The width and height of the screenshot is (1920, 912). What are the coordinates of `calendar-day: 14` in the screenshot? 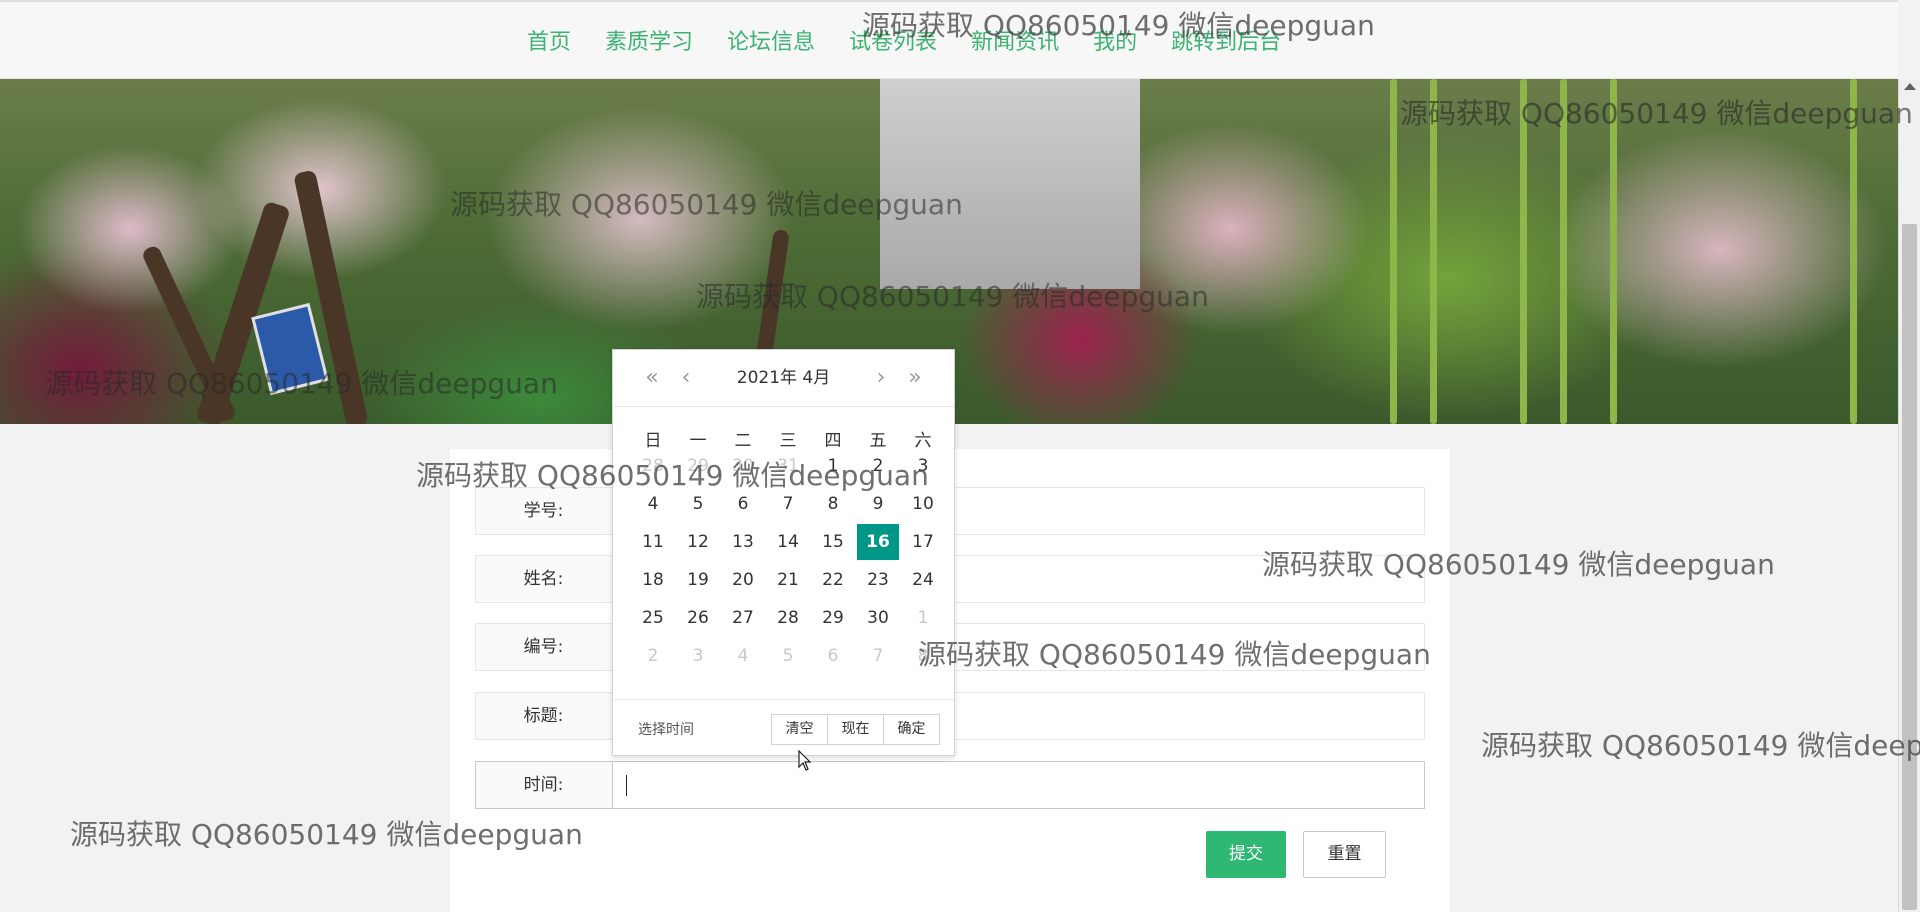 It's located at (788, 542).